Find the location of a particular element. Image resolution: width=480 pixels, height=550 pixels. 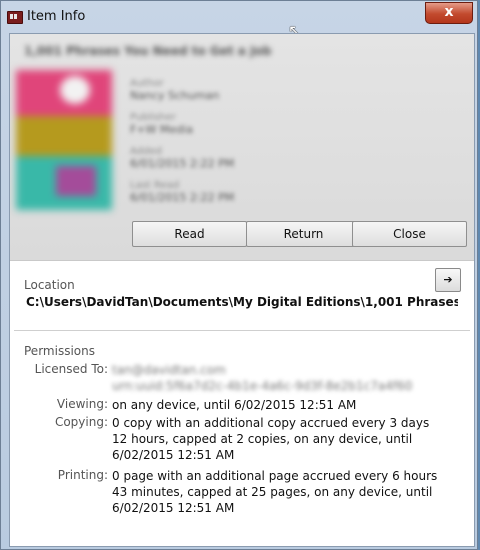

licensed-to-value: tan@davidtan.com is located at coordinates (169, 370).